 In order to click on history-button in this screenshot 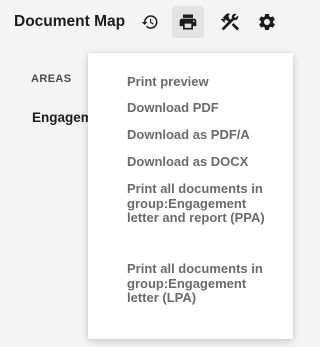, I will do `click(150, 22)`.